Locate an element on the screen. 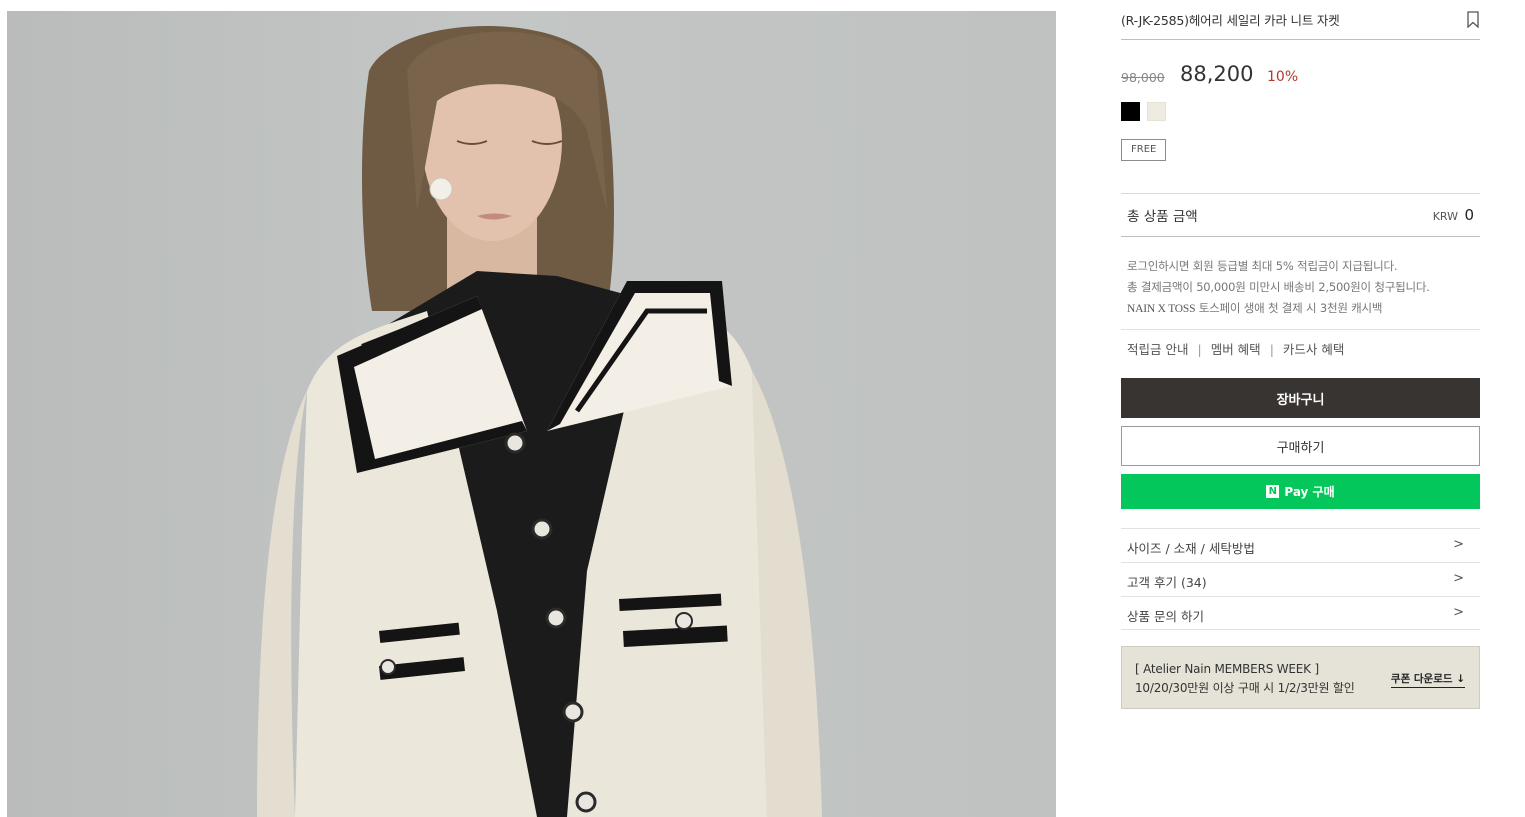 This screenshot has width=1525, height=817. sale-price: 88,200 is located at coordinates (1217, 74).